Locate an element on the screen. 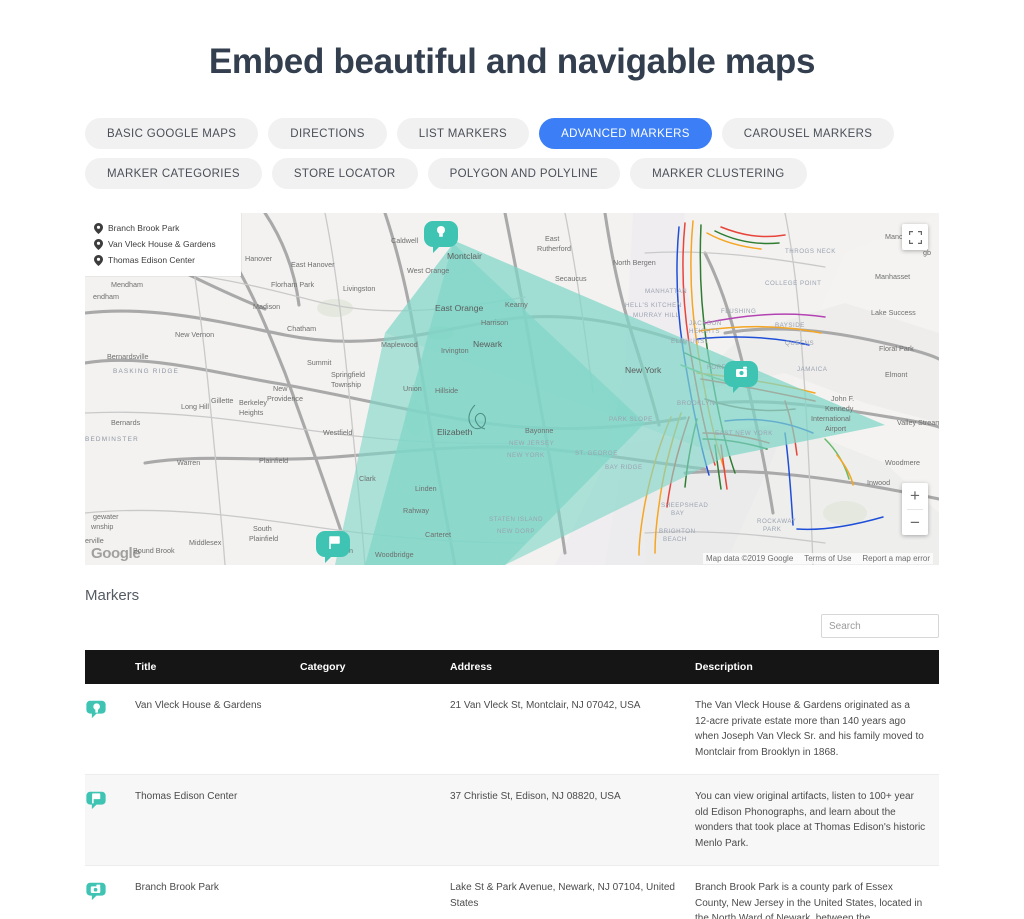 The width and height of the screenshot is (1024, 919). map-marker-list-item-branch-brook-park: Branch Brook Park is located at coordinates (163, 228).